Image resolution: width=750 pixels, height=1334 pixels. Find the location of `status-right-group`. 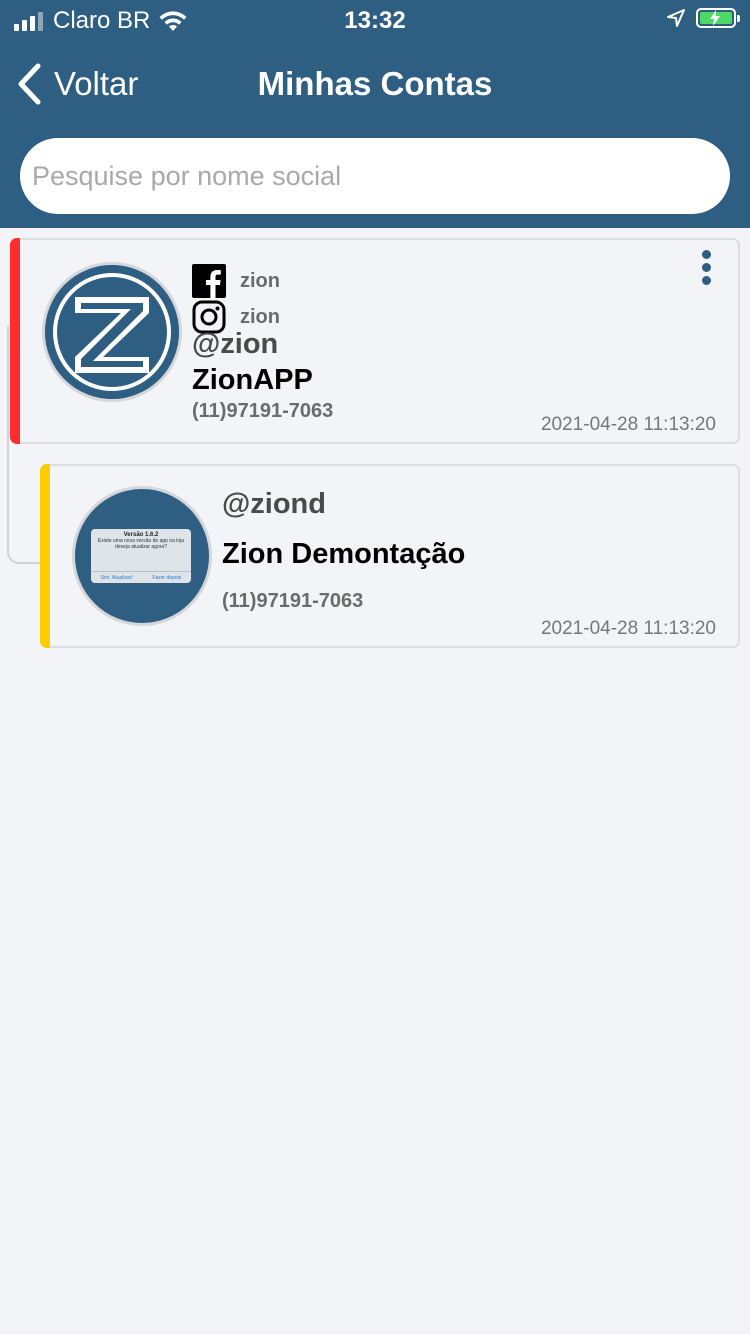

status-right-group is located at coordinates (703, 18).